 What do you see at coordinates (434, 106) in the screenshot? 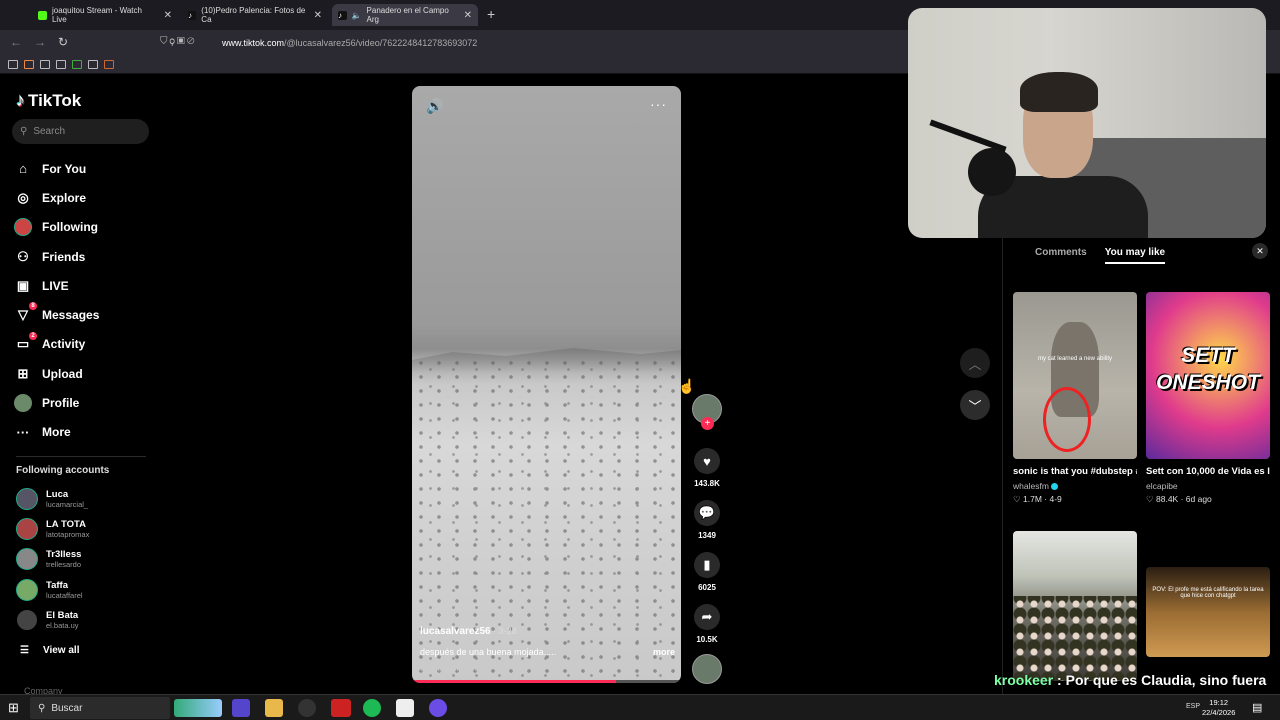
I see `volume-icon: 🔊` at bounding box center [434, 106].